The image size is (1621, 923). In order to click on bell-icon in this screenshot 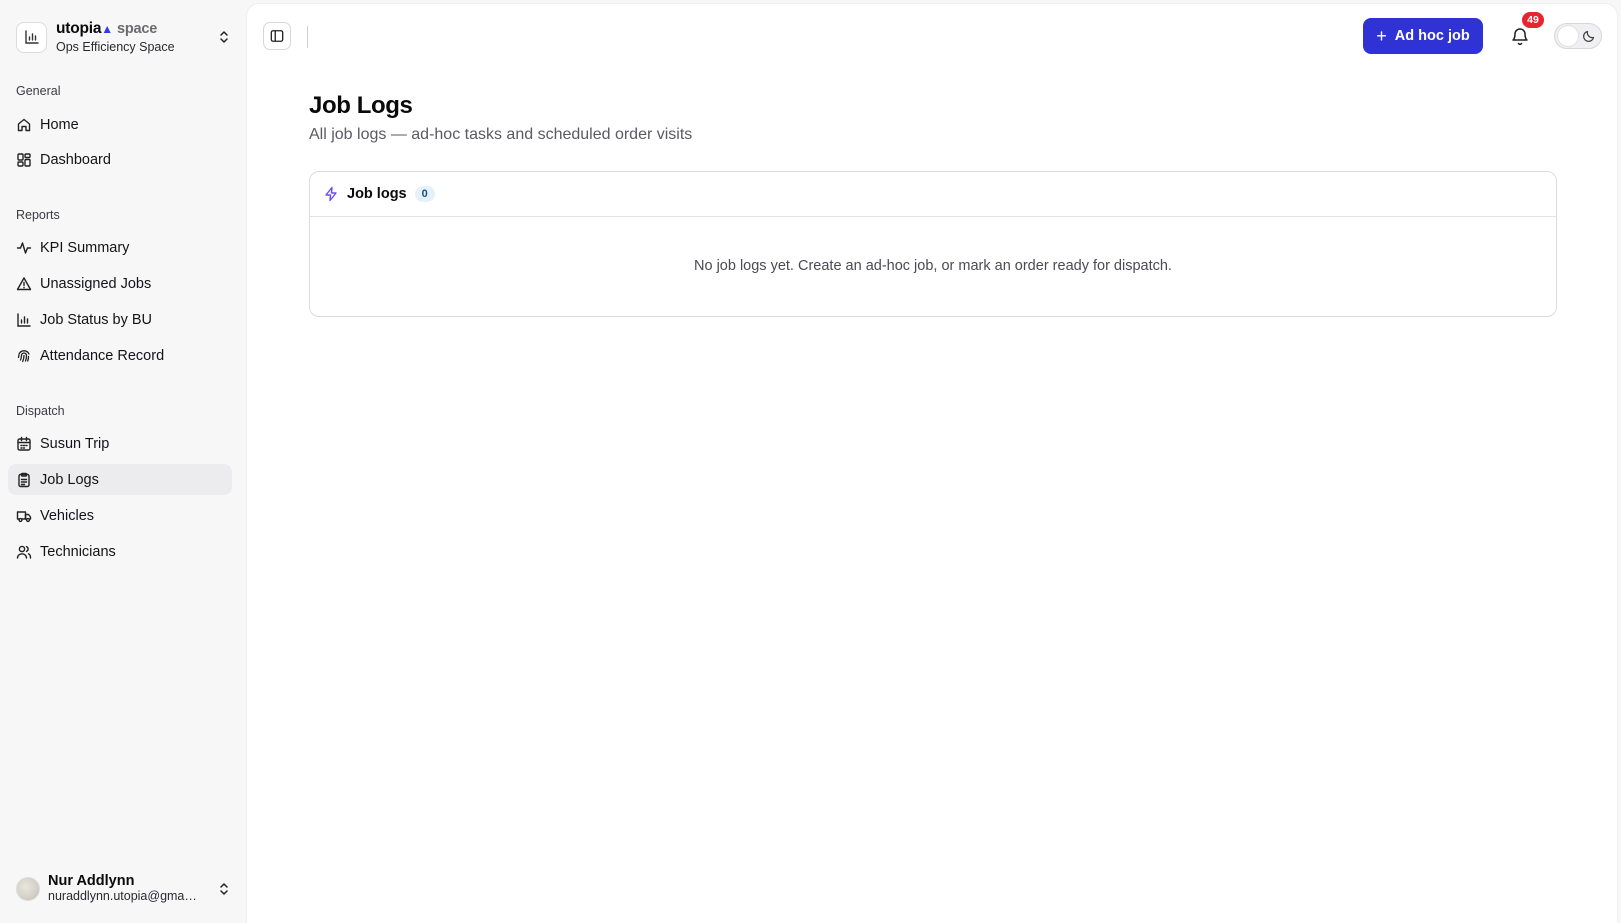, I will do `click(1520, 36)`.